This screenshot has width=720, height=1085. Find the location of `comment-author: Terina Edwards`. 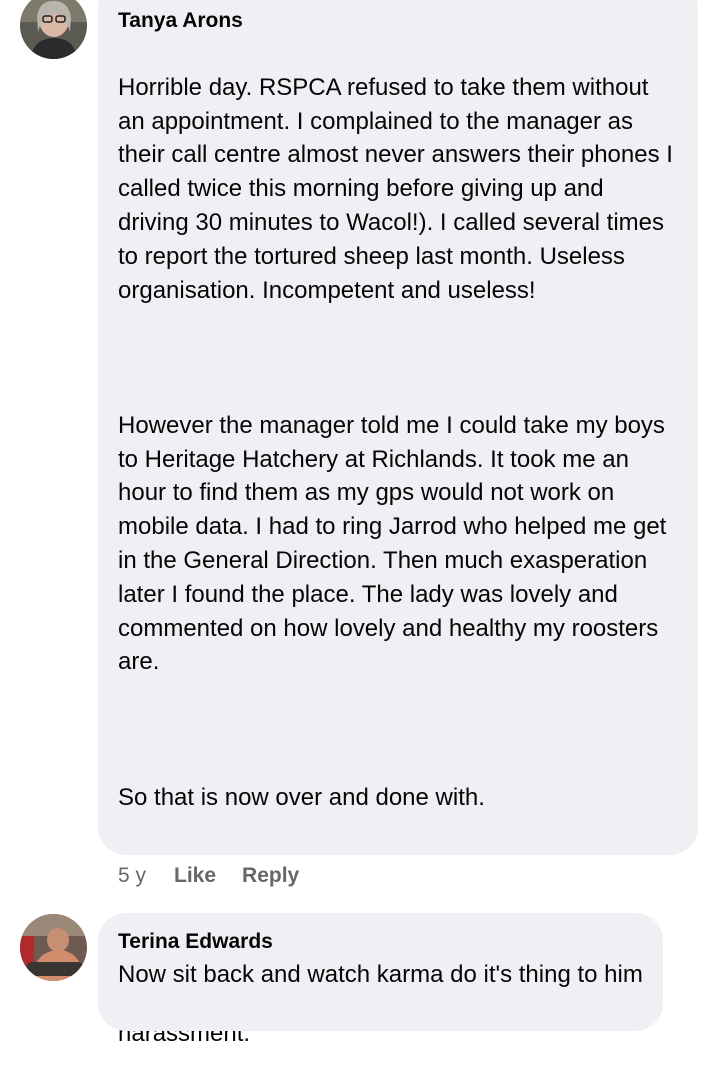

comment-author: Terina Edwards is located at coordinates (380, 942).